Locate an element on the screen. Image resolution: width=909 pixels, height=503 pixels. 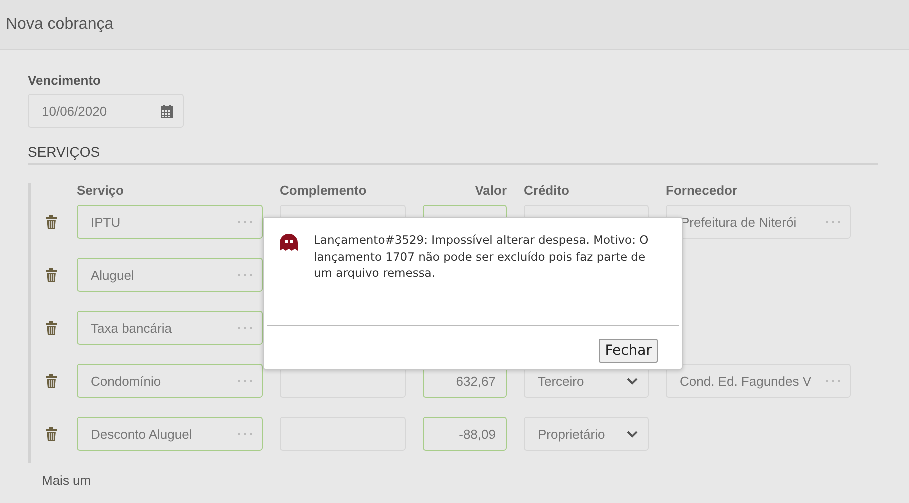
ghost-icon is located at coordinates (289, 242).